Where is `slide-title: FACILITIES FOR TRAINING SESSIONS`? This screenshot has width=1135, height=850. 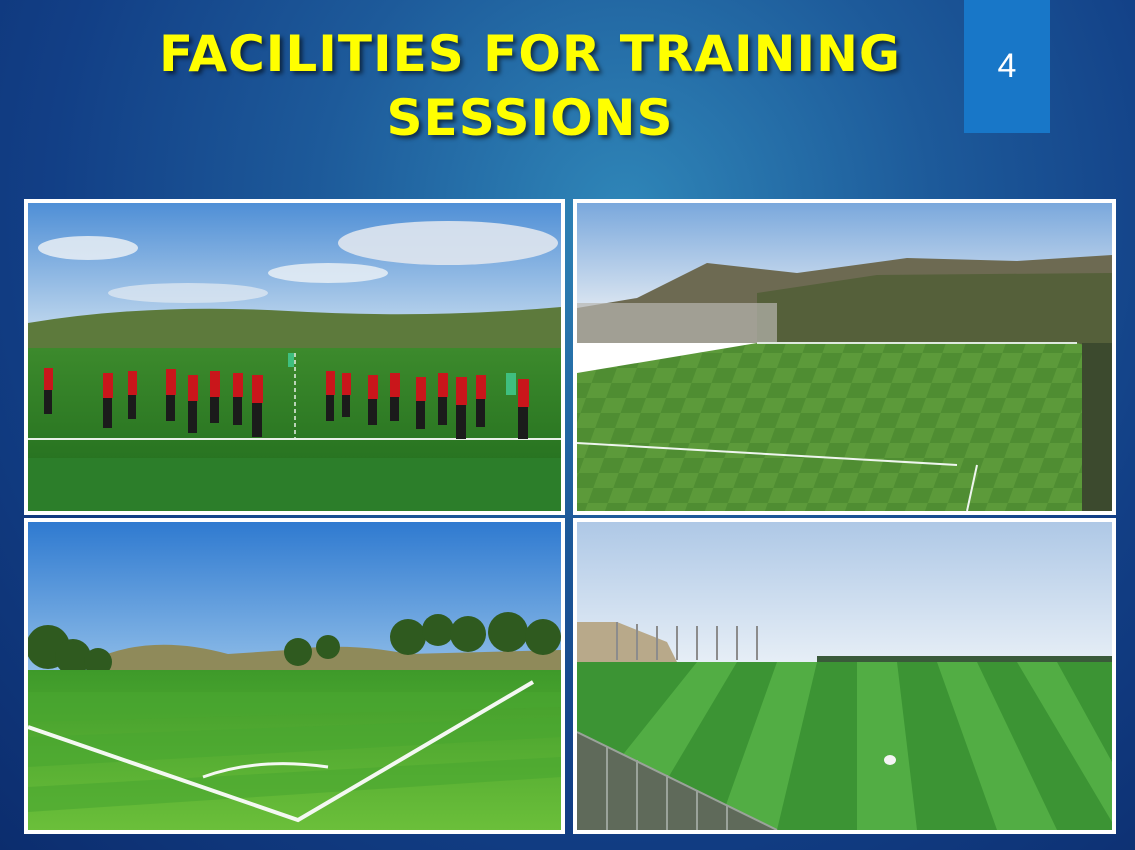
slide-title: FACILITIES FOR TRAINING SESSIONS is located at coordinates (530, 86).